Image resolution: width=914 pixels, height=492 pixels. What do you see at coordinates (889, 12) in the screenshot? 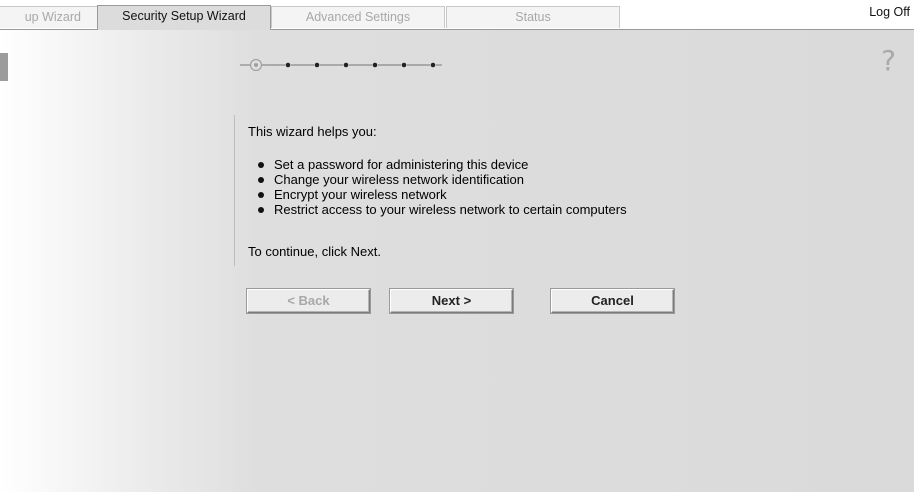
I see `logoff-link: Log Off` at bounding box center [889, 12].